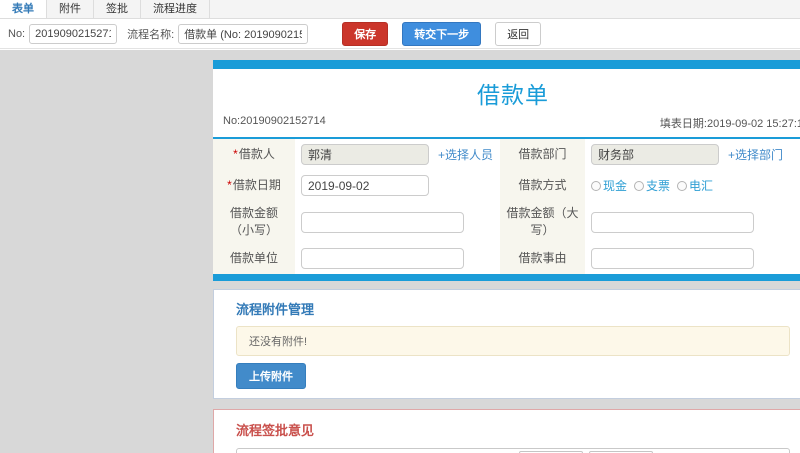 Image resolution: width=800 pixels, height=453 pixels. What do you see at coordinates (465, 154) in the screenshot?
I see `select-person-link: +选择人员` at bounding box center [465, 154].